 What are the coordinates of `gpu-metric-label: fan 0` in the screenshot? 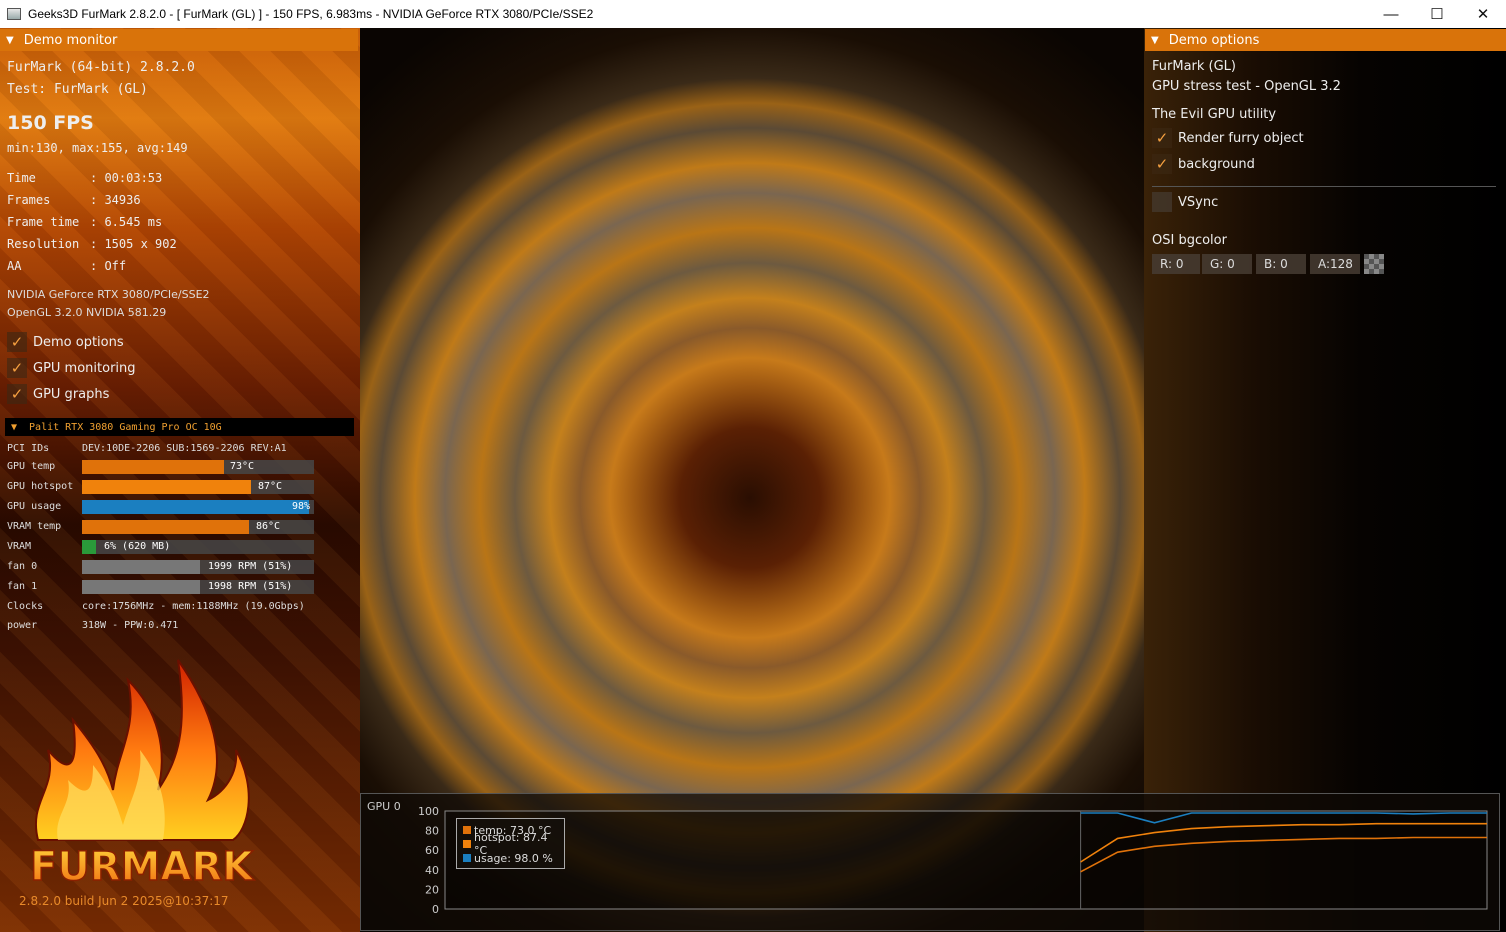 It's located at (22, 566).